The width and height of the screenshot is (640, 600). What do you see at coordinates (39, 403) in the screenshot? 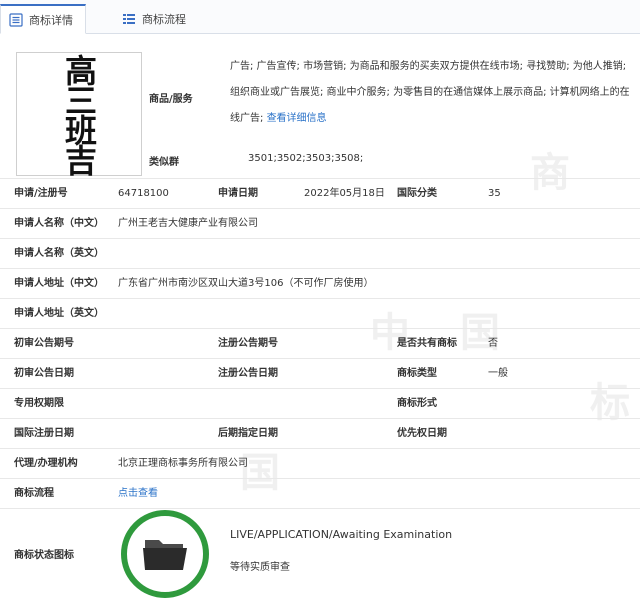
I see `exclusive-label: 专用权期限` at bounding box center [39, 403].